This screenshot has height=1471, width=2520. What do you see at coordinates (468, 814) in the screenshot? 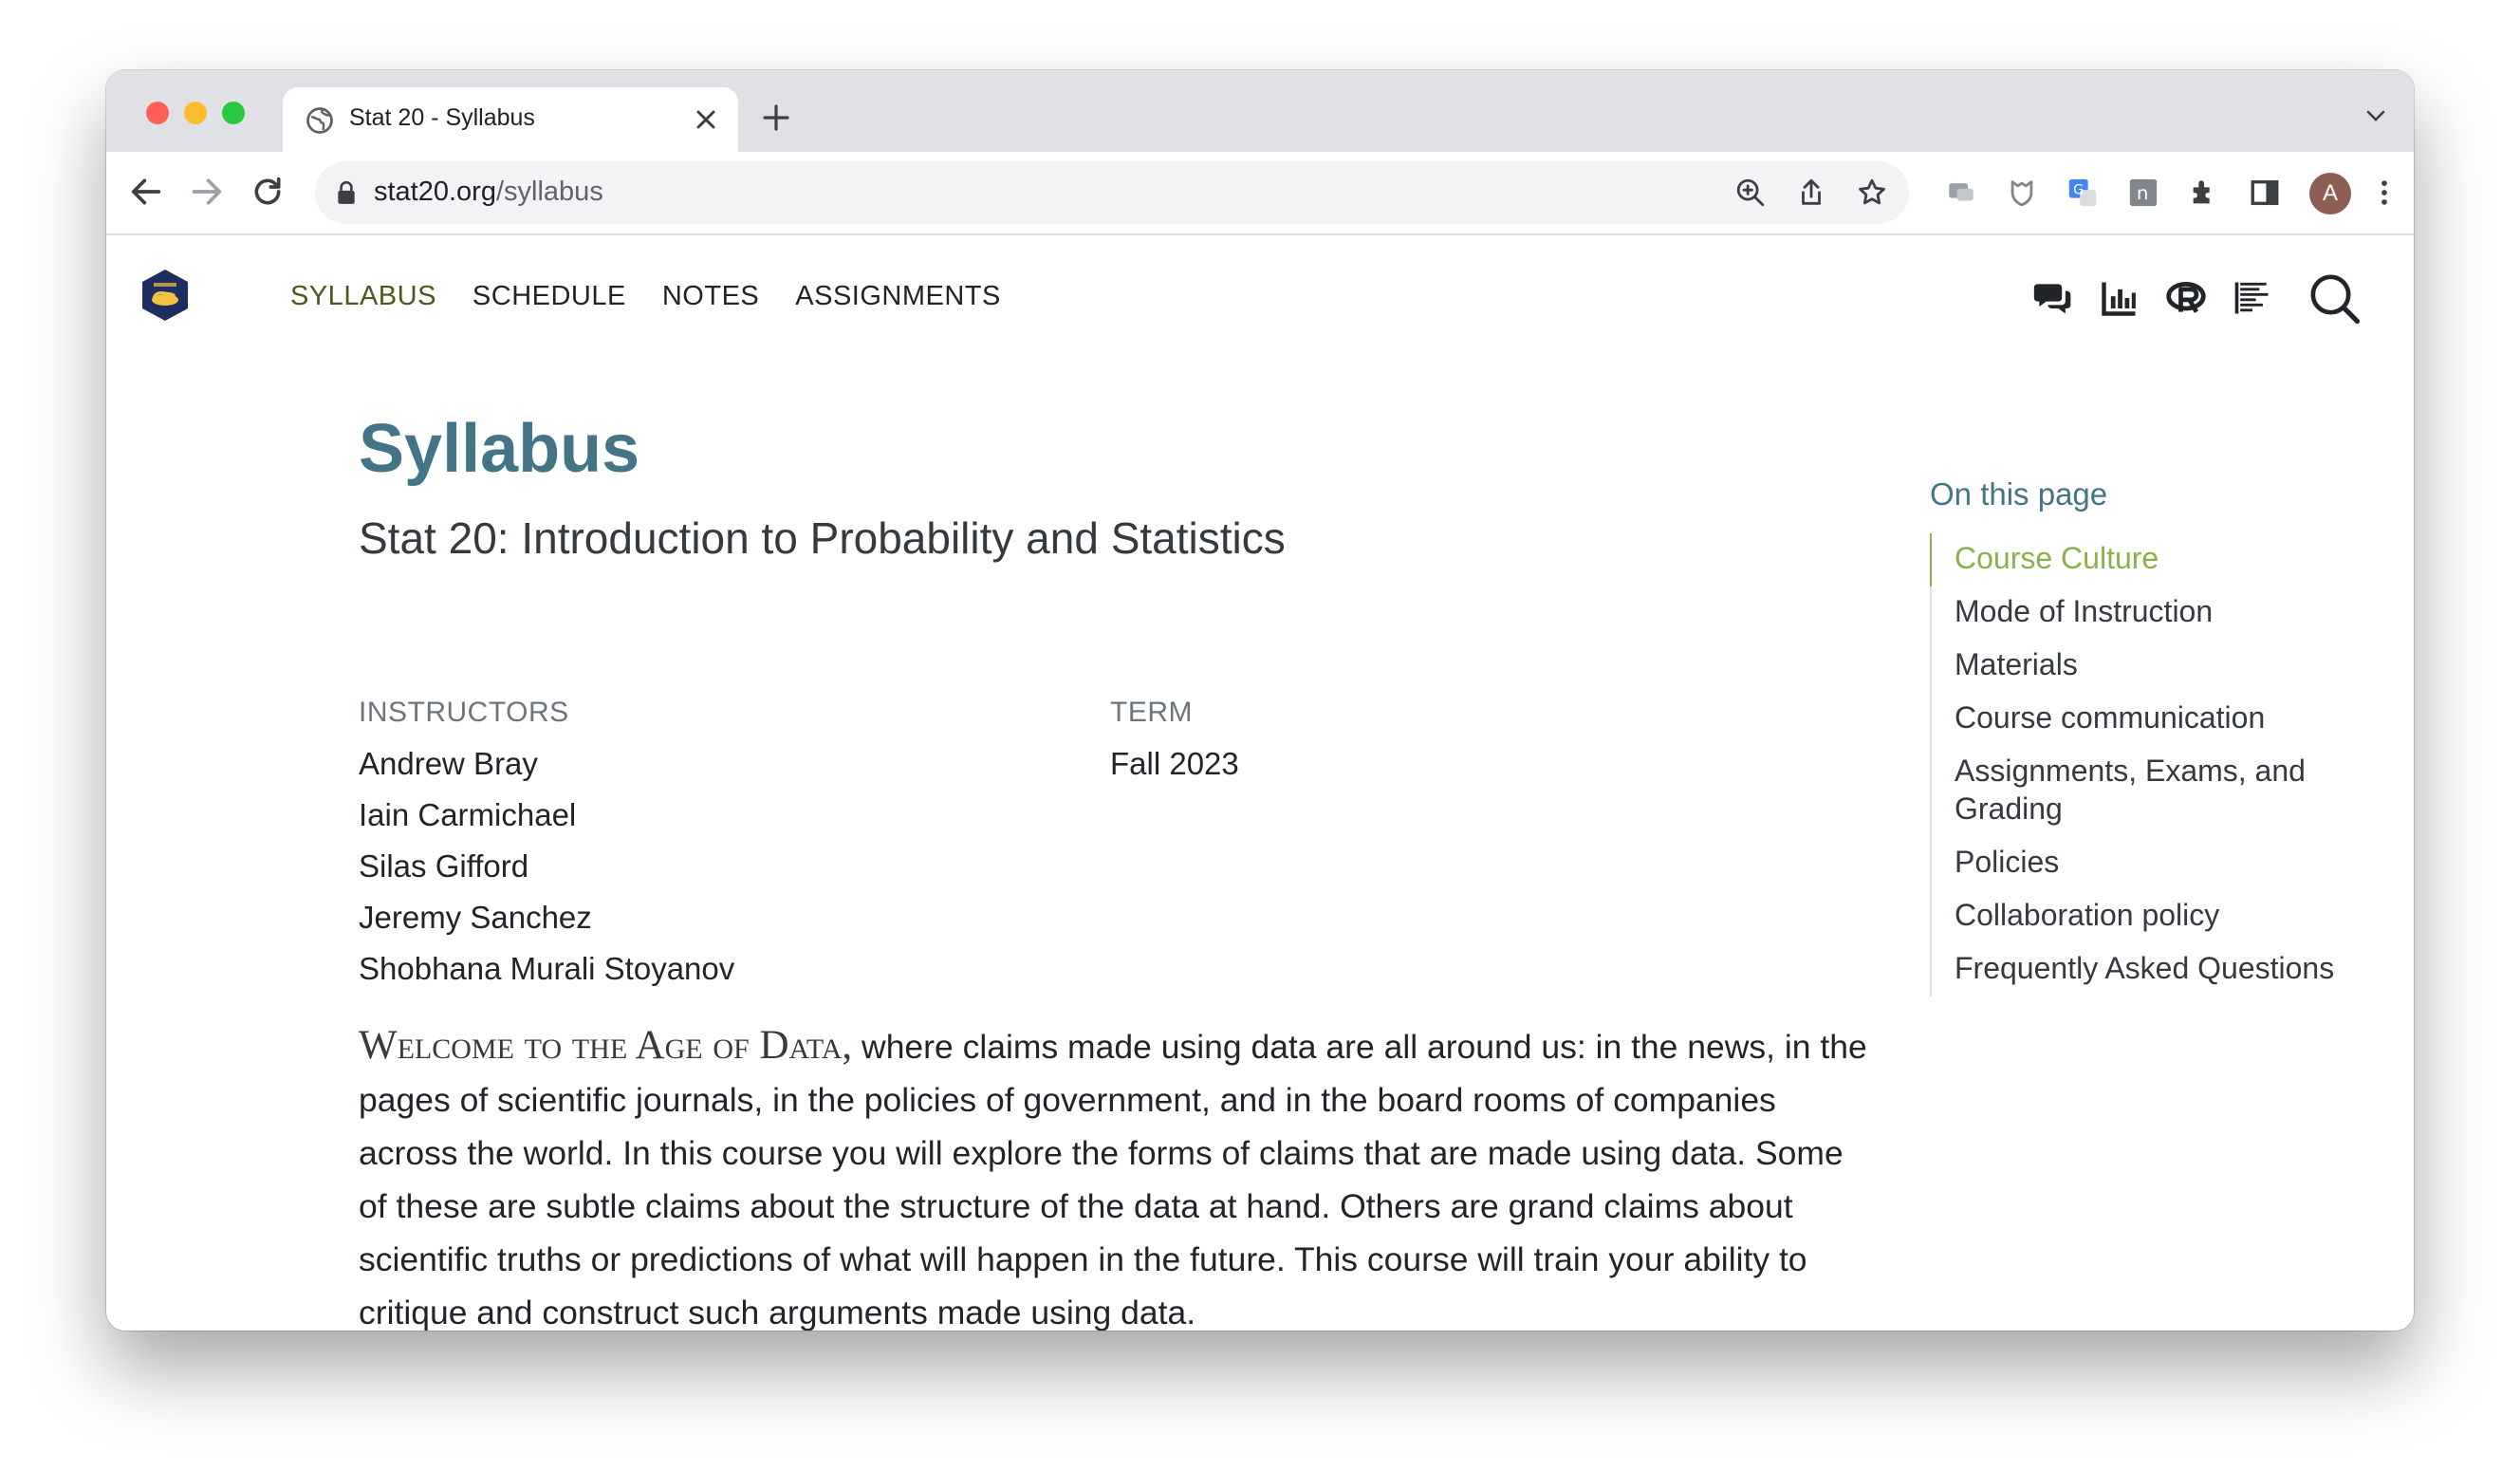
I see `instructor-name: Iain Carmichael` at bounding box center [468, 814].